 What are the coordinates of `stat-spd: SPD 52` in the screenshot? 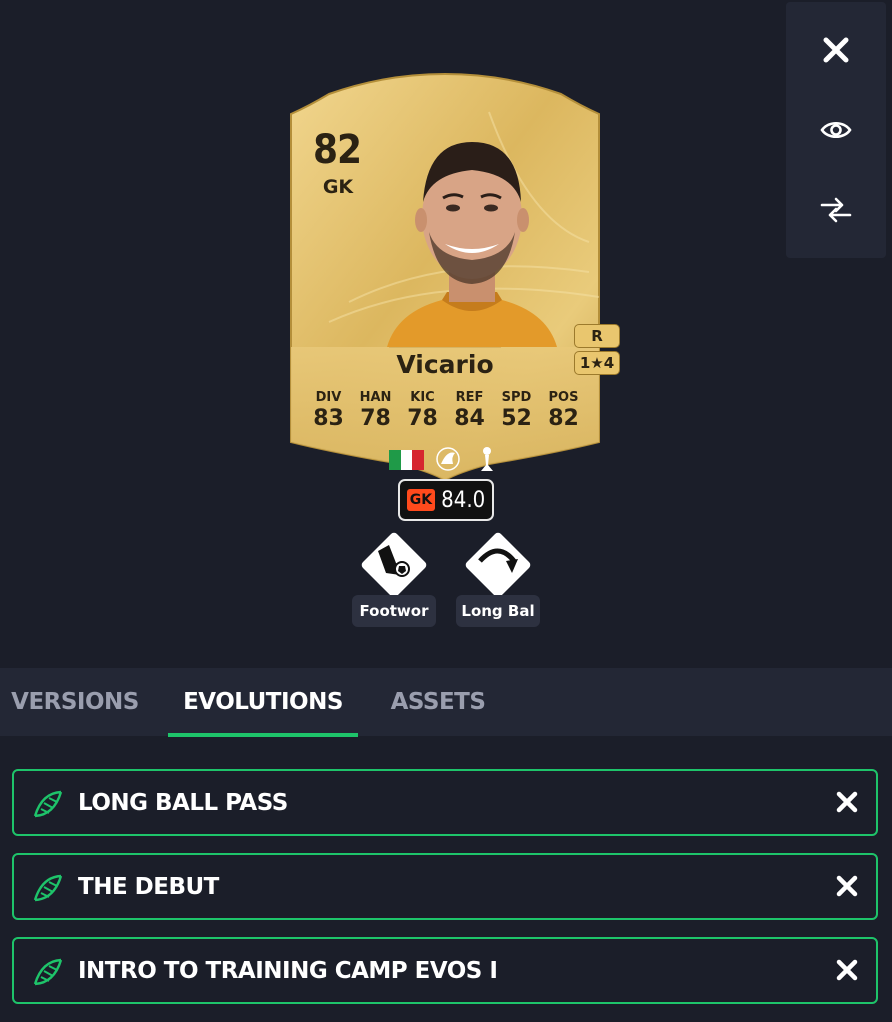 It's located at (517, 410).